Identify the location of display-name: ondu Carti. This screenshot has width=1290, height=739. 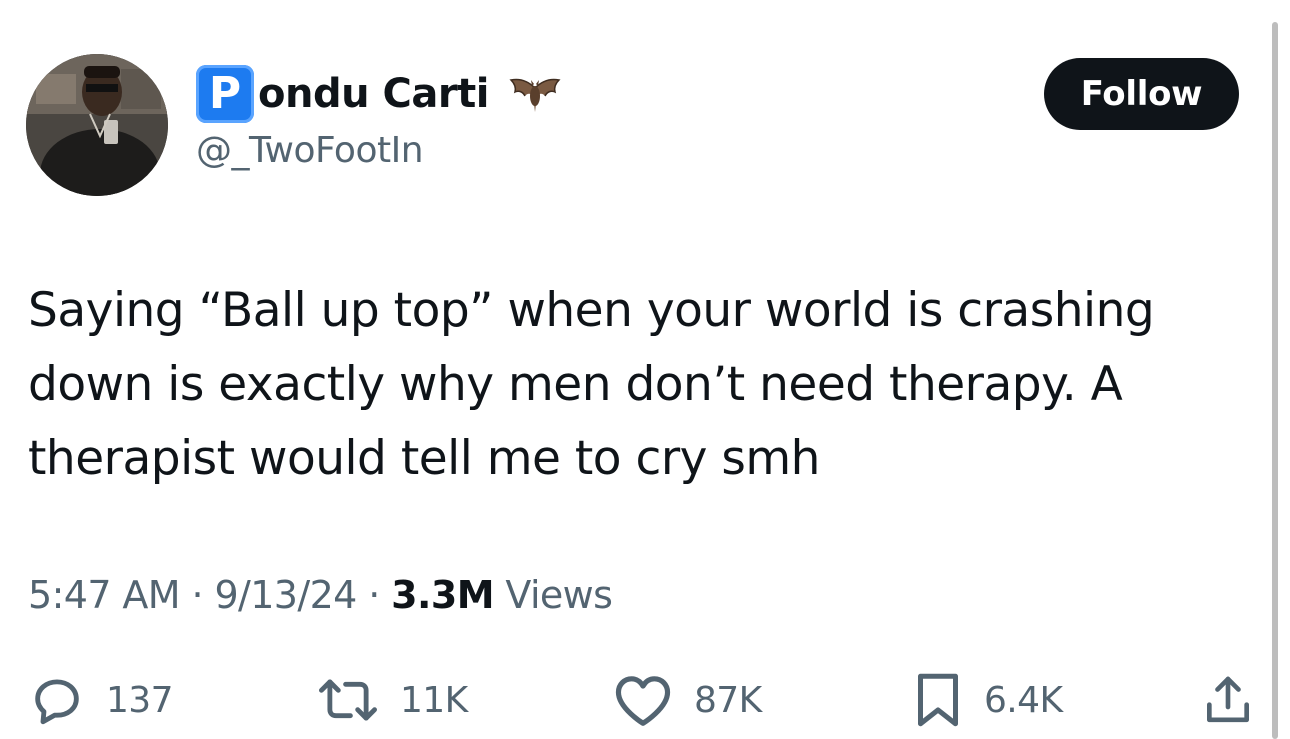
(373, 94).